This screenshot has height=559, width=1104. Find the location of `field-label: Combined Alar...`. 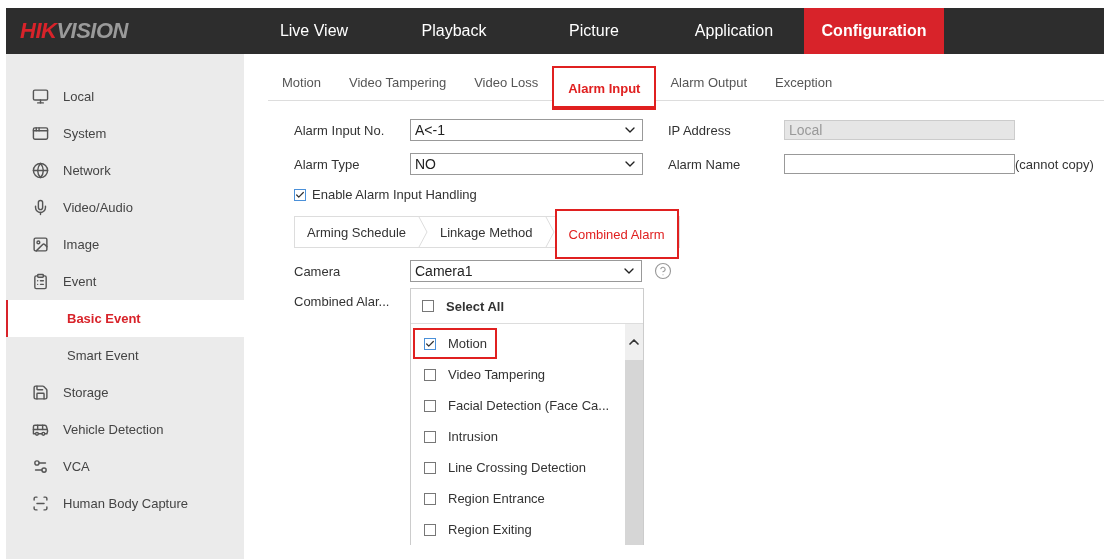

field-label: Combined Alar... is located at coordinates (342, 301).